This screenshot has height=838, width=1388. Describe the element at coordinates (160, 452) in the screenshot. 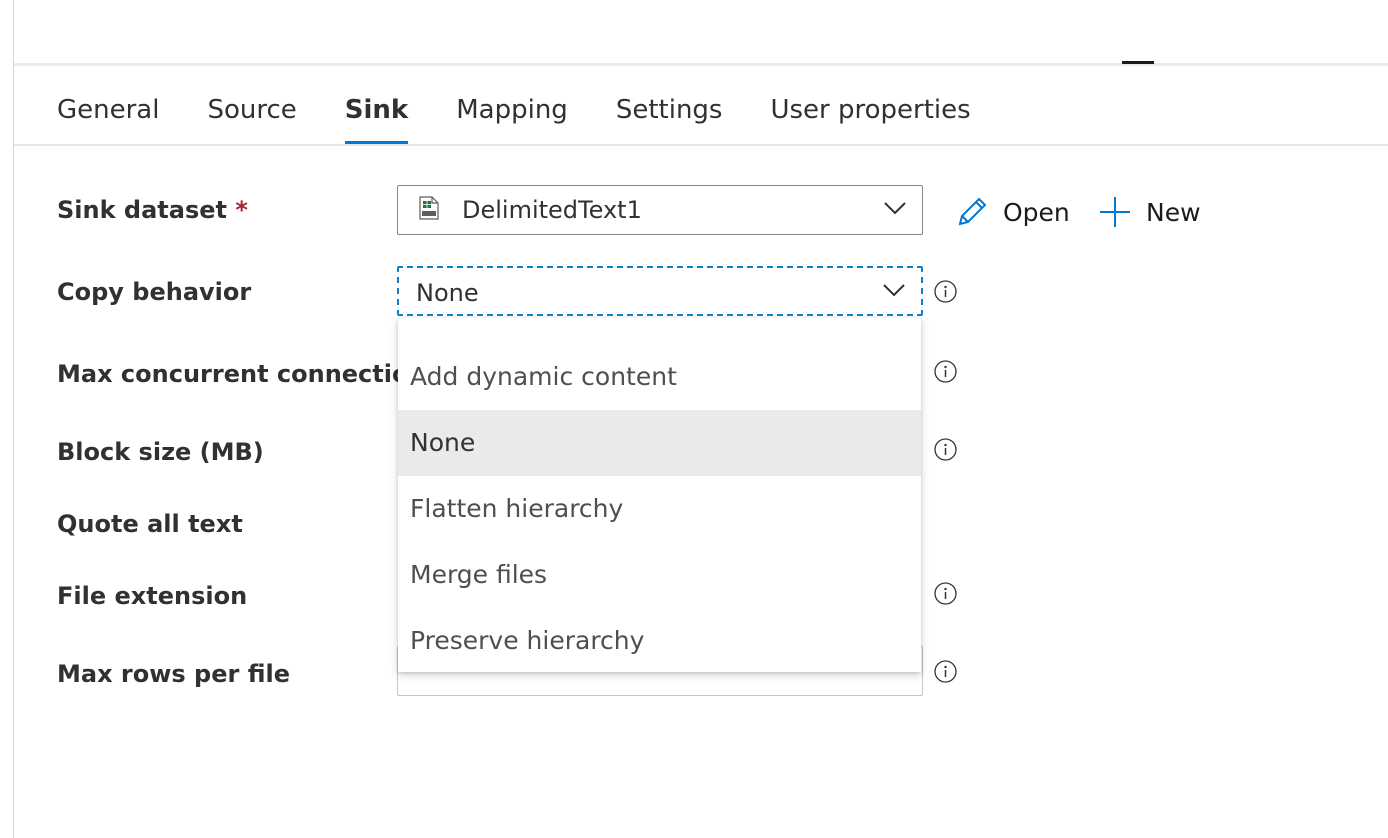

I see `block-size-label: Block size (MB)` at that location.